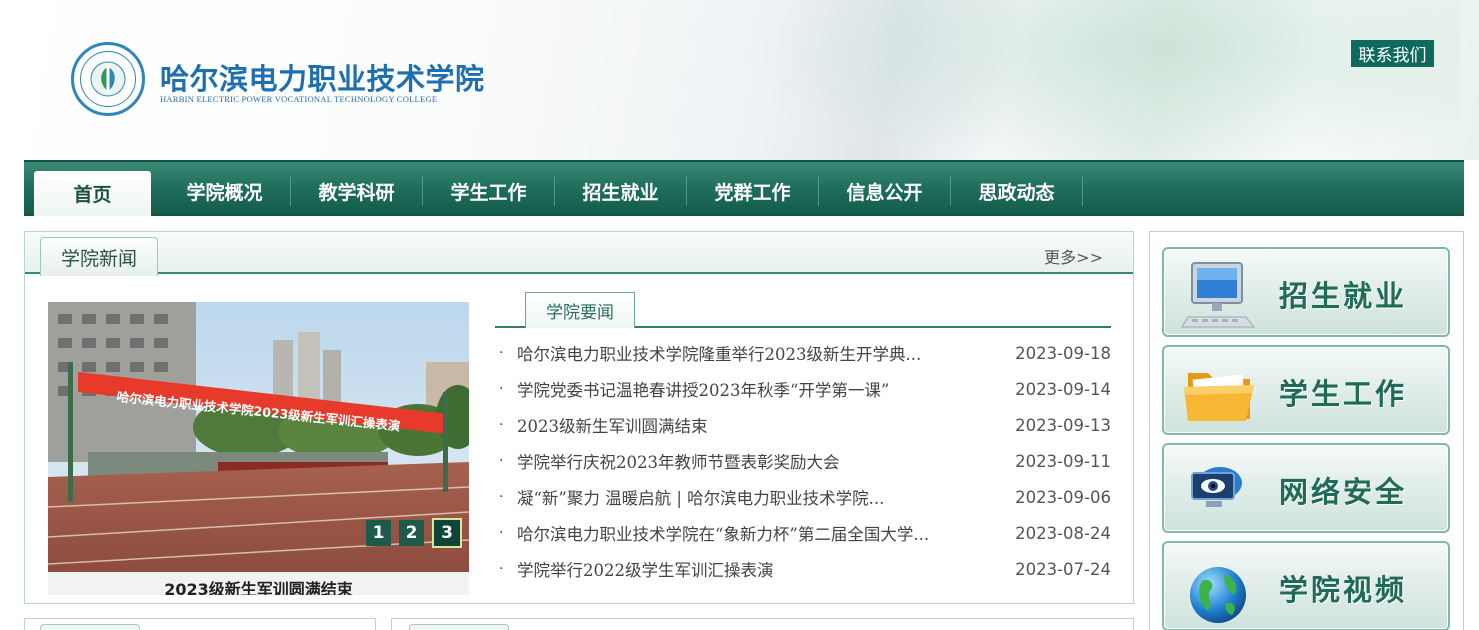  I want to click on globe-icon, so click(1220, 588).